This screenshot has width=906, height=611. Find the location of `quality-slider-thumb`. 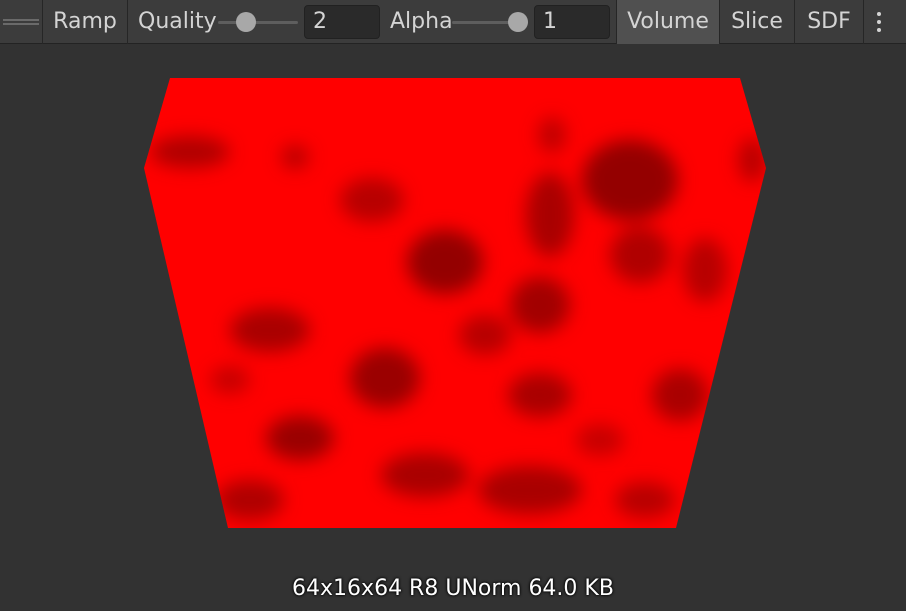

quality-slider-thumb is located at coordinates (246, 21).